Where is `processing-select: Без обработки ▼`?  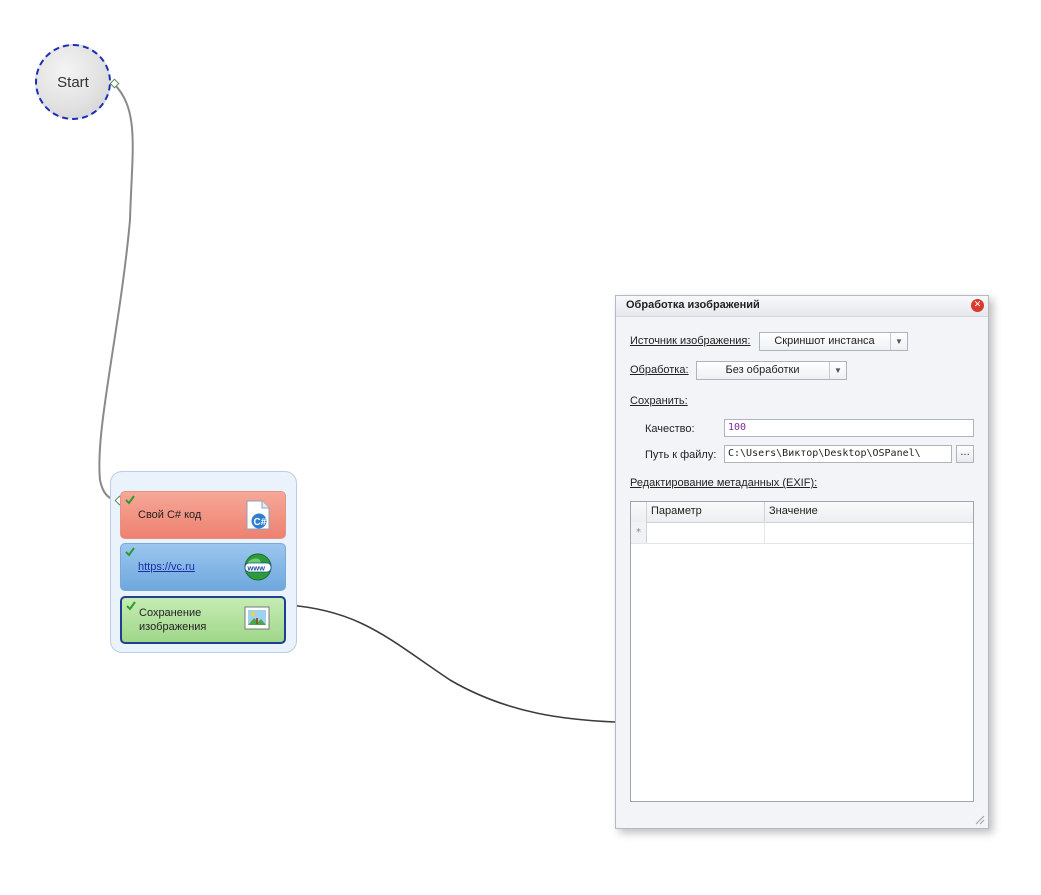 processing-select: Без обработки ▼ is located at coordinates (771, 370).